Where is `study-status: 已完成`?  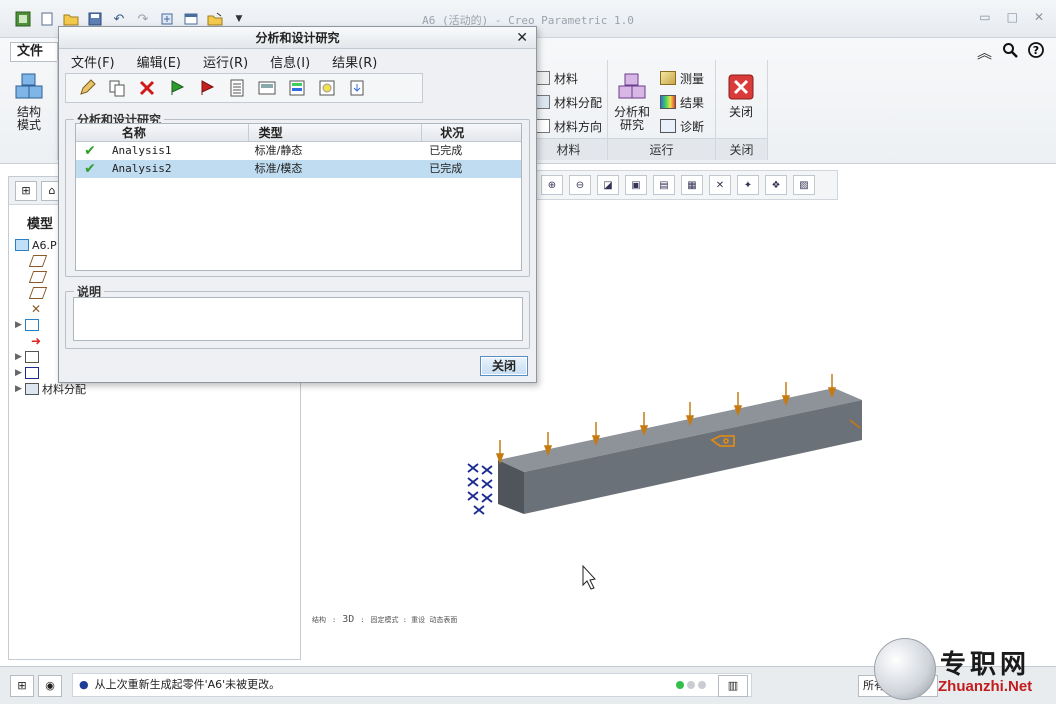
study-status: 已完成 is located at coordinates (446, 168).